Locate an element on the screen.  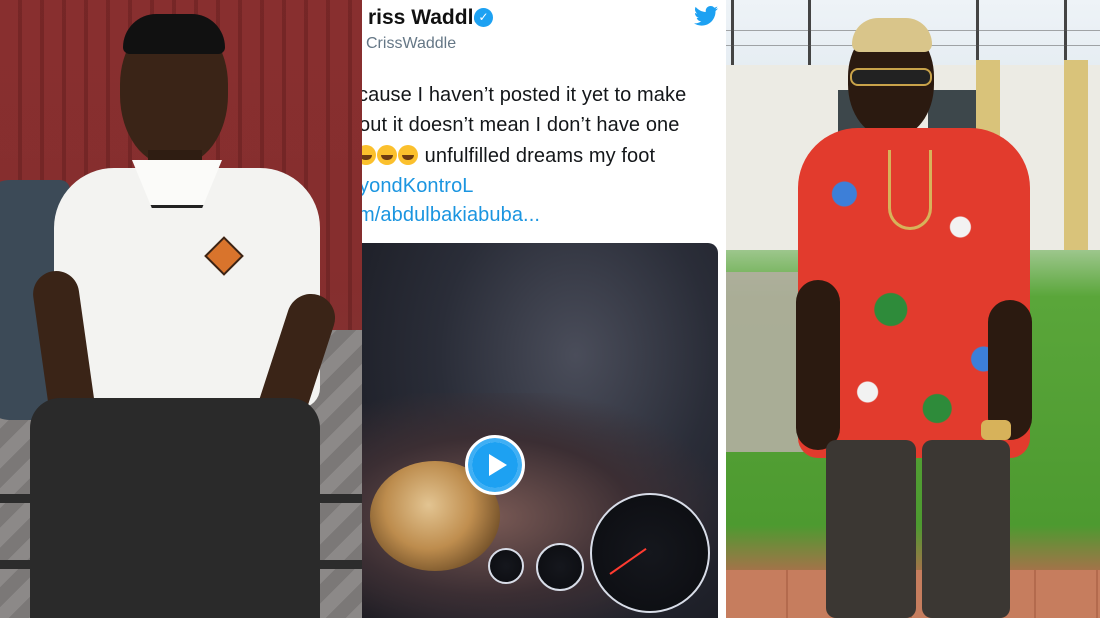
tweet-text-line-with-emoji: unfulfilled dreams my foot is located at coordinates (508, 156).